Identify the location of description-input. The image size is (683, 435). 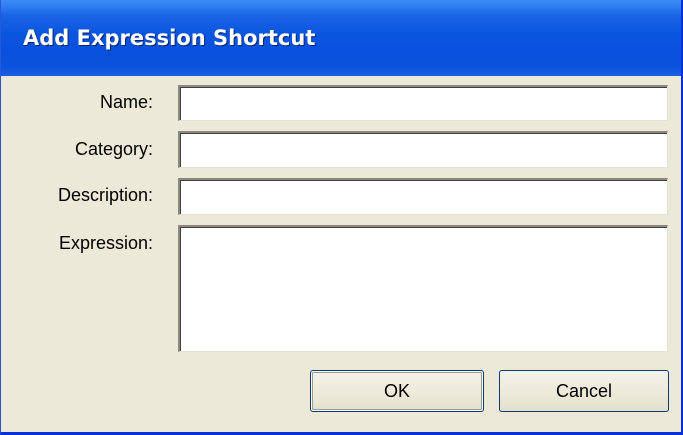
(423, 196).